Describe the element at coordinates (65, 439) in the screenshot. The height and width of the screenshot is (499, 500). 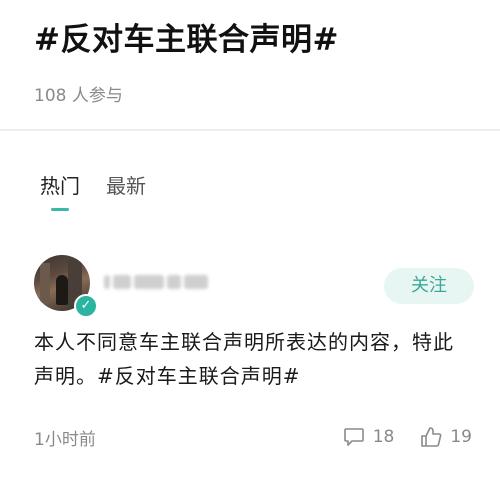
I see `post-time: 1小时前` at that location.